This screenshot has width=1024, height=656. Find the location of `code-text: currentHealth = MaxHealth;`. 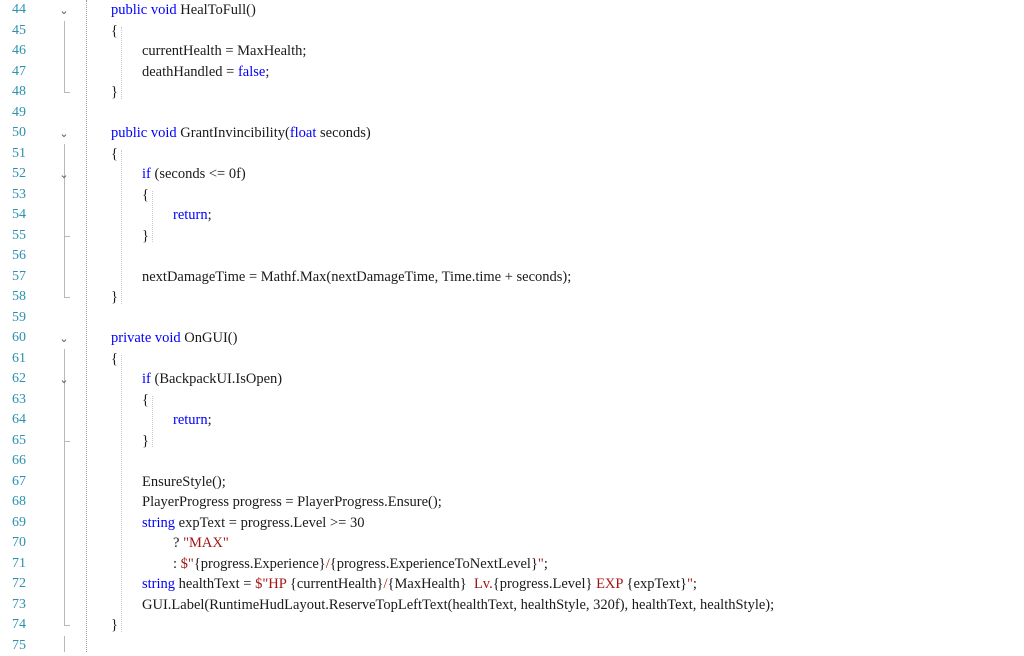

code-text: currentHealth = MaxHealth; is located at coordinates (224, 51).